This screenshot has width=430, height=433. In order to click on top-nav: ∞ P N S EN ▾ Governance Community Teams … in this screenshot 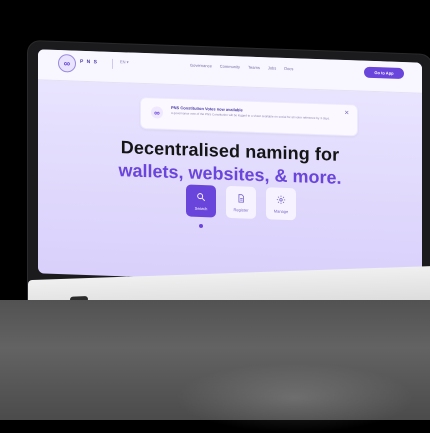, I will do `click(230, 71)`.